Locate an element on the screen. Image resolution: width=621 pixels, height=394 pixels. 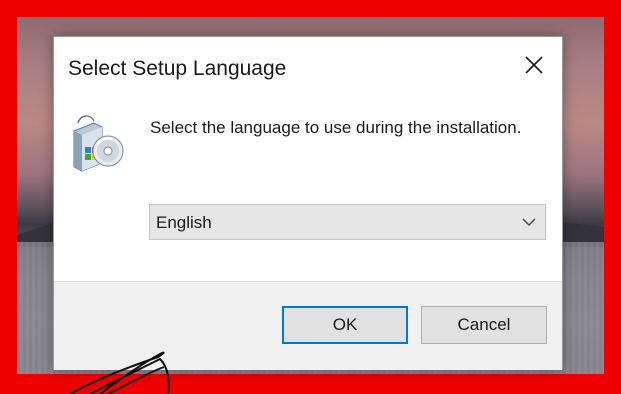
close-icon is located at coordinates (534, 65).